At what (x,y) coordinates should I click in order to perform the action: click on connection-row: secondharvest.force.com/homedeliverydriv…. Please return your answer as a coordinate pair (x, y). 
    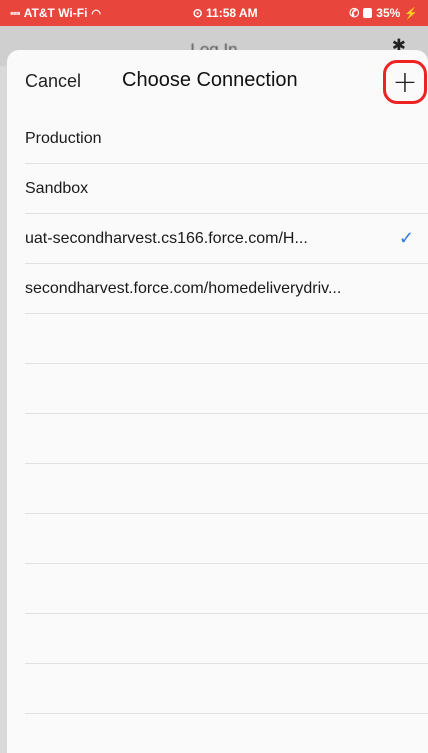
    Looking at the image, I should click on (217, 289).